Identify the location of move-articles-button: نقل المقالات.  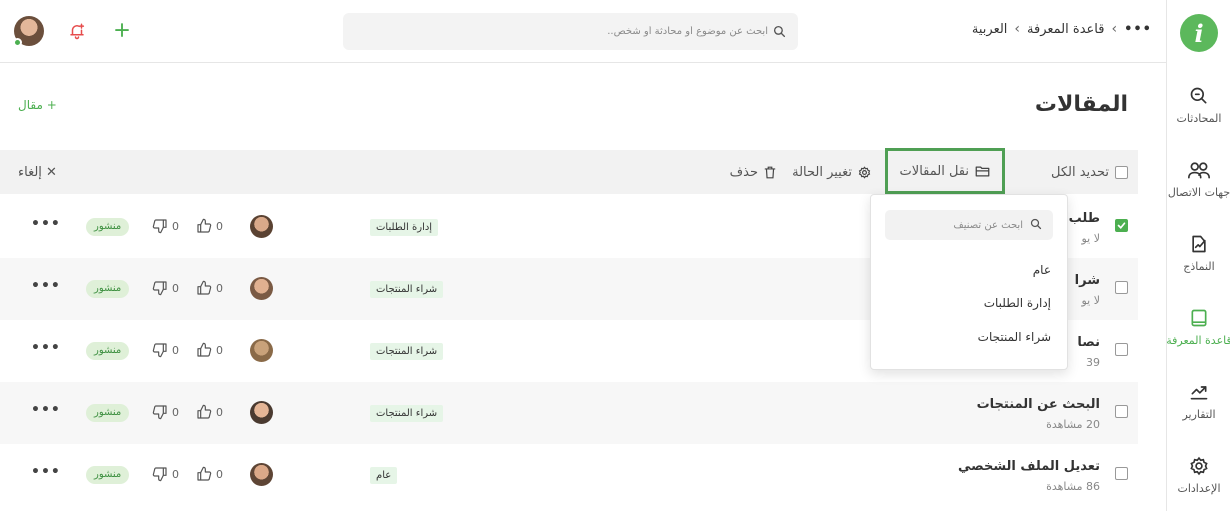
(944, 171).